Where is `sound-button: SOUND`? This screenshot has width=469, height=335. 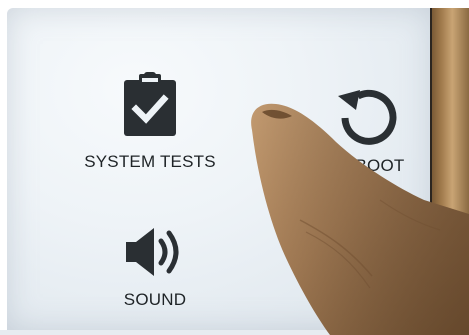 sound-button: SOUND is located at coordinates (155, 268).